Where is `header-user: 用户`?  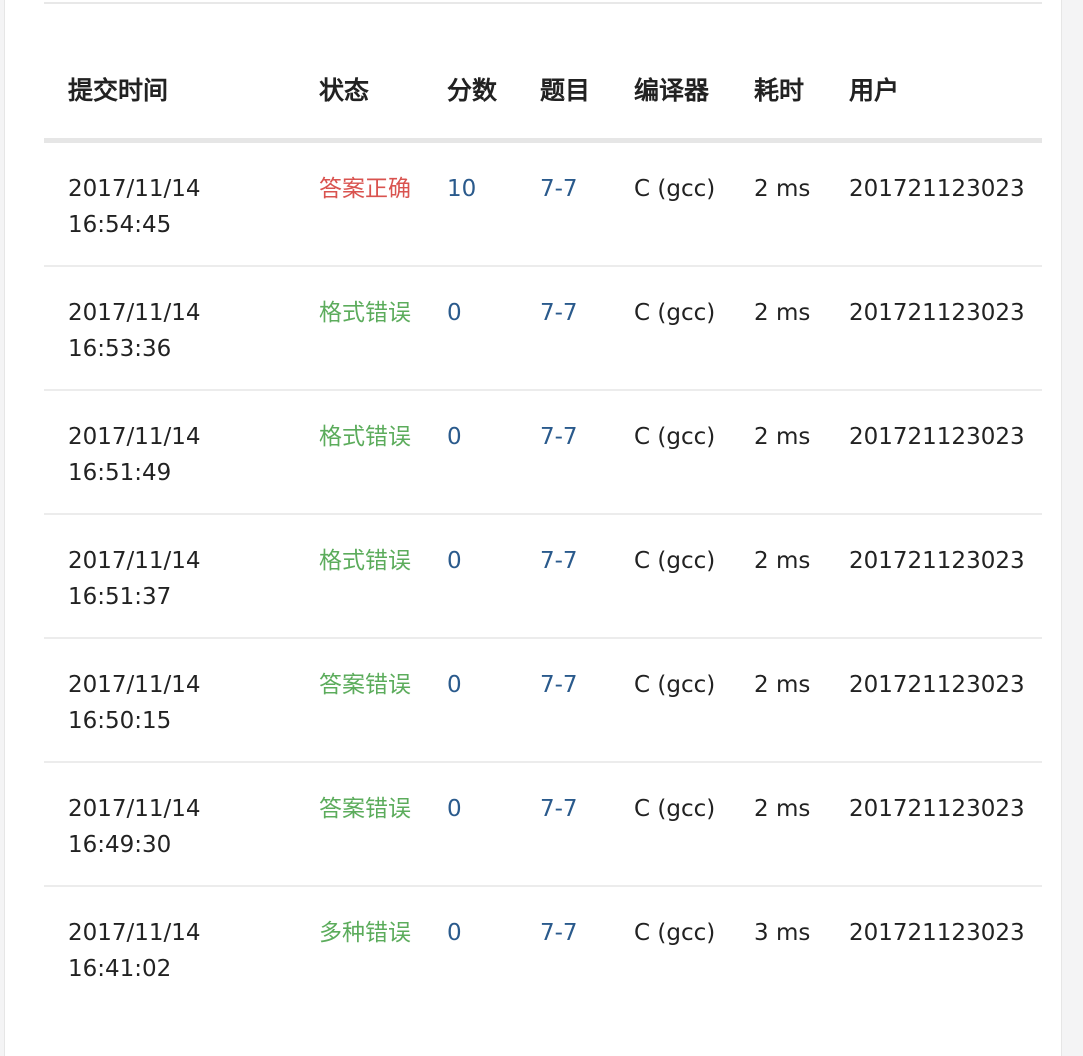 header-user: 用户 is located at coordinates (933, 73).